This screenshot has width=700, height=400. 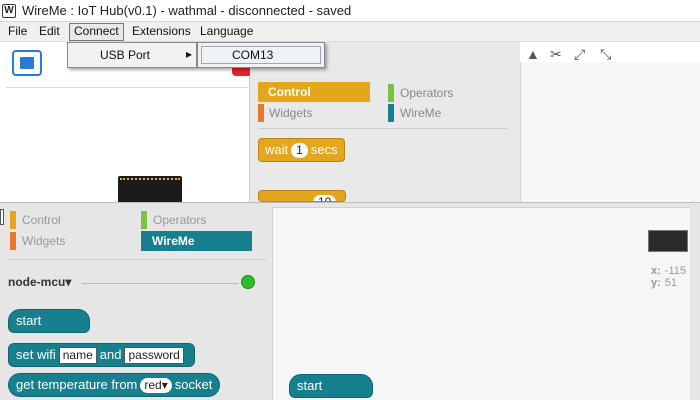 I want to click on device-dropdown: node-mcu▾, so click(x=39, y=282).